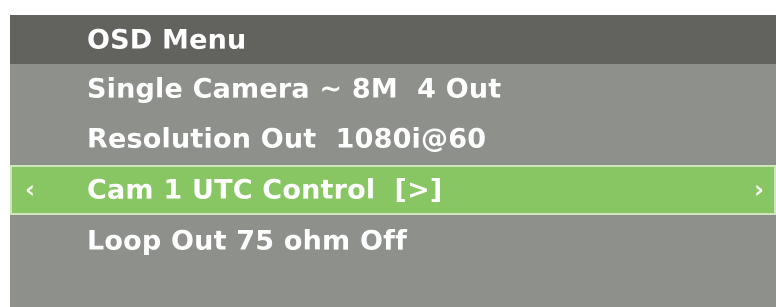 The width and height of the screenshot is (776, 307). What do you see at coordinates (247, 241) in the screenshot?
I see `menu-item-label: Loop Out 75 ohm Off` at bounding box center [247, 241].